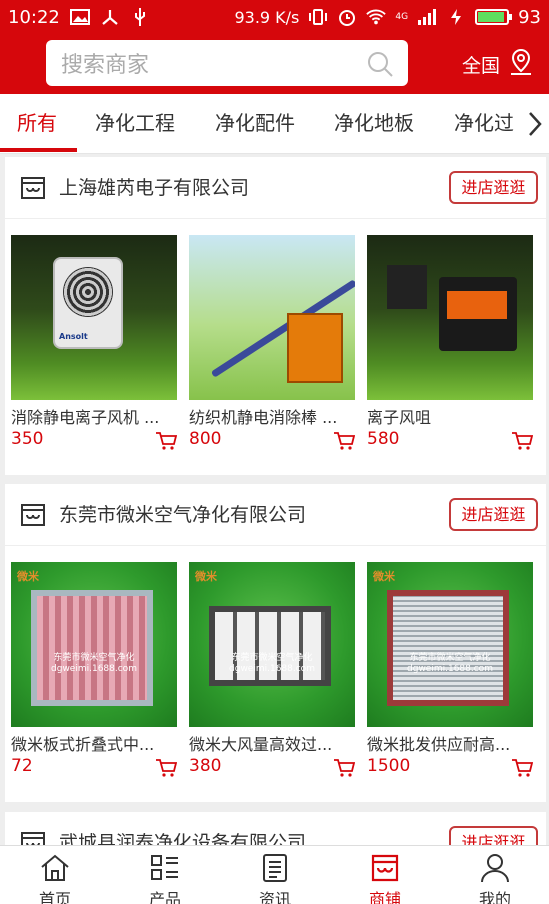 Image resolution: width=549 pixels, height=904 pixels. I want to click on status-bar: 10:22 93.9 K/s 4G 93, so click(274, 17).